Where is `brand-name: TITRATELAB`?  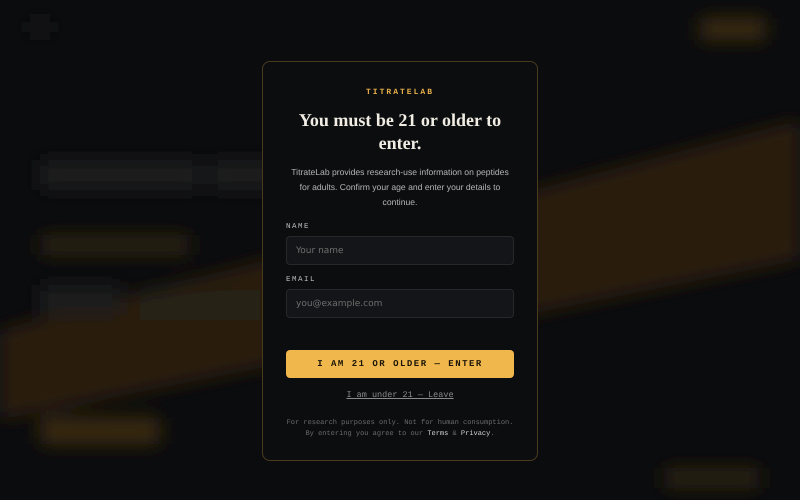 brand-name: TITRATELAB is located at coordinates (400, 92).